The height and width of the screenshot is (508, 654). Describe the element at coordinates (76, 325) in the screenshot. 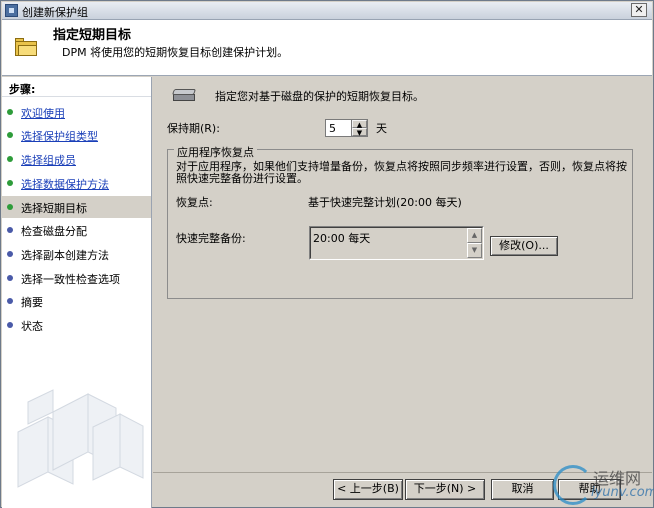

I see `step-status: 状态` at that location.